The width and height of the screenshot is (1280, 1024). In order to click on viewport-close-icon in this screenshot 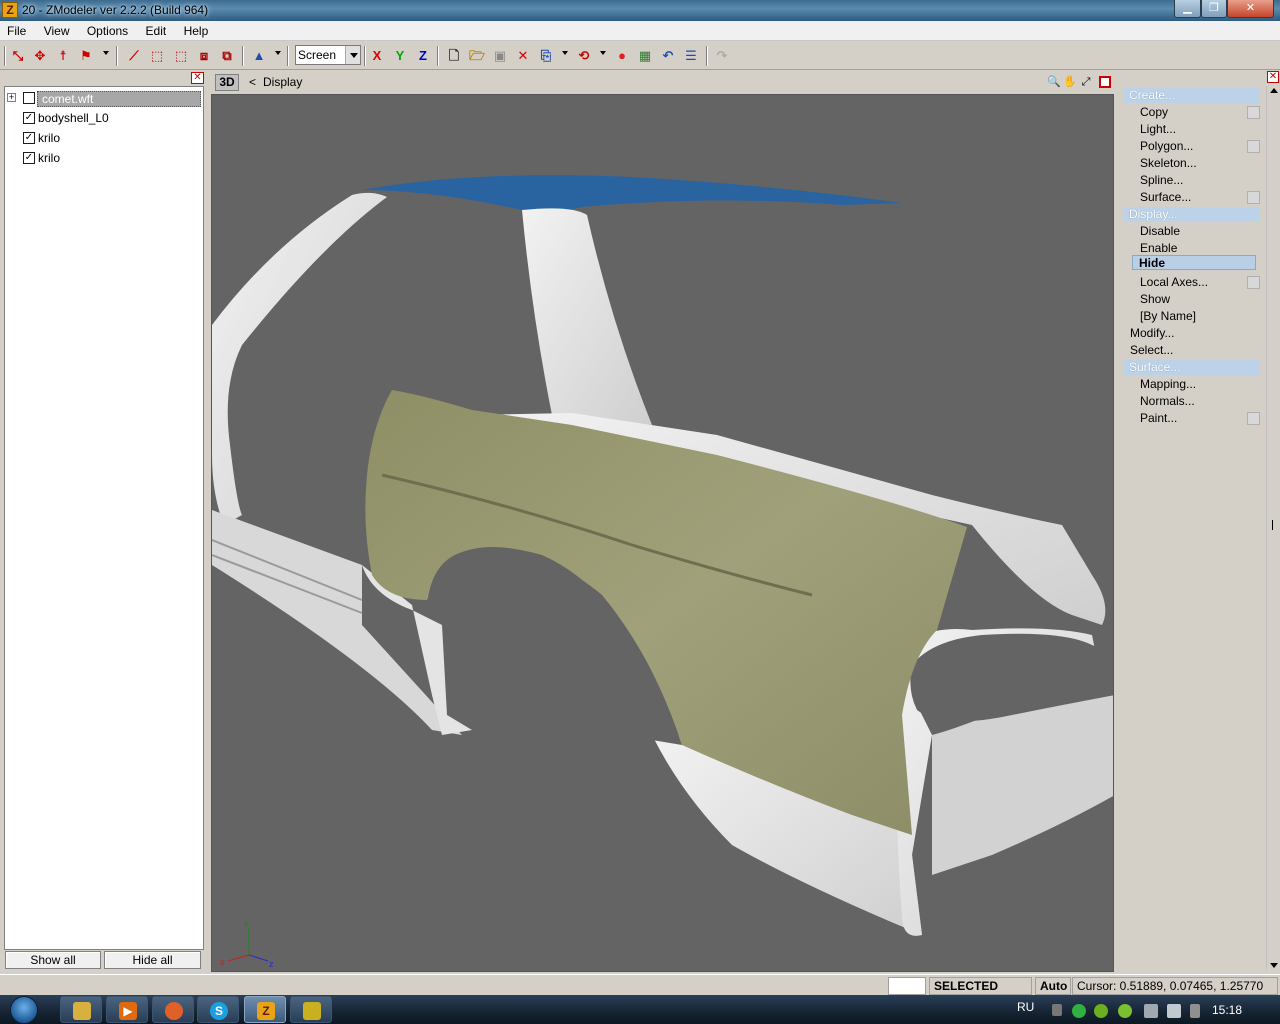, I will do `click(1105, 82)`.